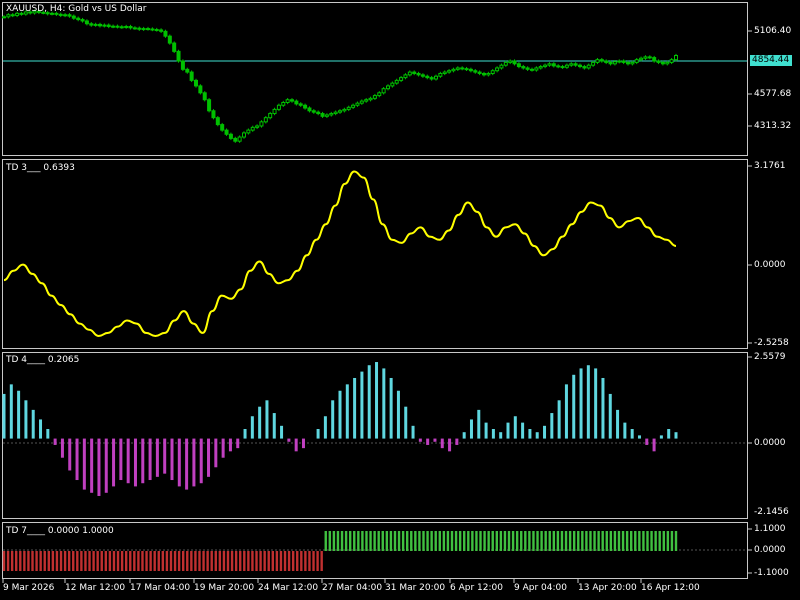 This screenshot has width=800, height=600. Describe the element at coordinates (607, 588) in the screenshot. I see `time-label: 13 Apr 20:00` at that location.